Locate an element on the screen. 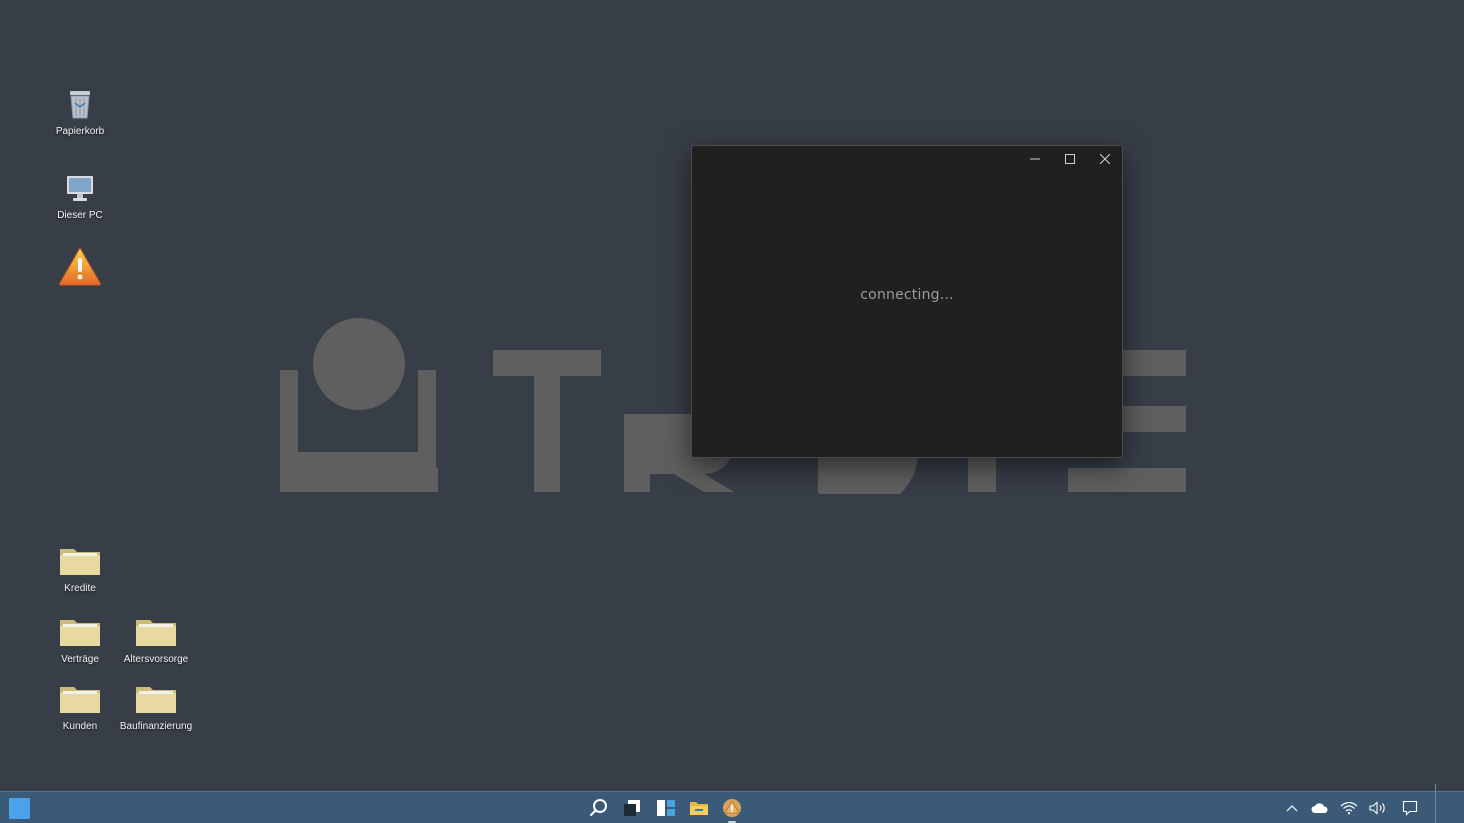  taskbar is located at coordinates (732, 803).